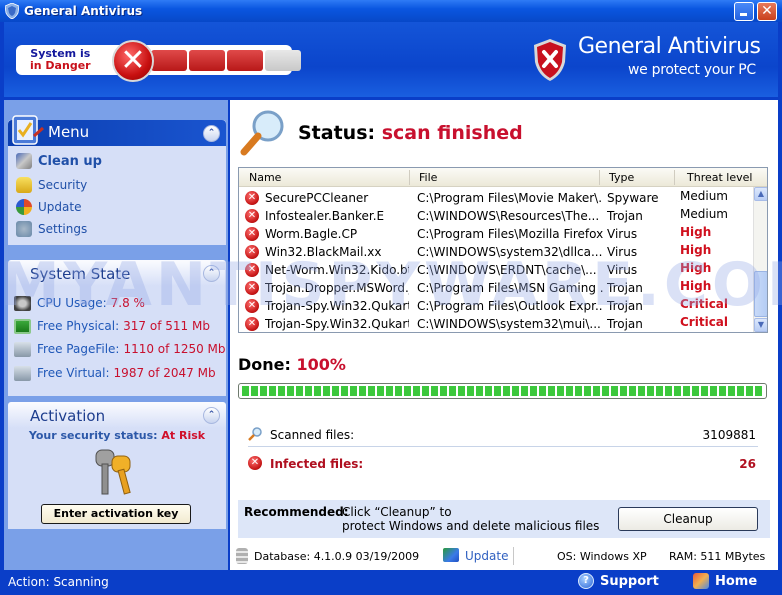 The height and width of the screenshot is (595, 782). Describe the element at coordinates (669, 46) in the screenshot. I see `brand-name: General Antivirus` at that location.